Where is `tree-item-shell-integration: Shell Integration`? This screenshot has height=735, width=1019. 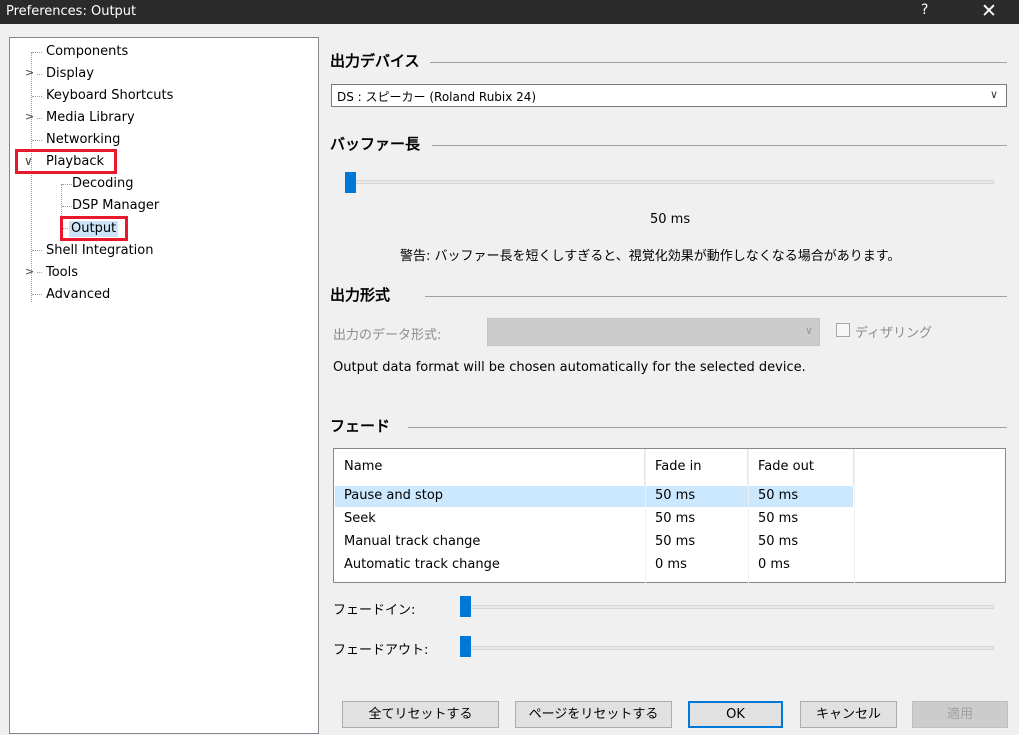
tree-item-shell-integration: Shell Integration is located at coordinates (99, 251).